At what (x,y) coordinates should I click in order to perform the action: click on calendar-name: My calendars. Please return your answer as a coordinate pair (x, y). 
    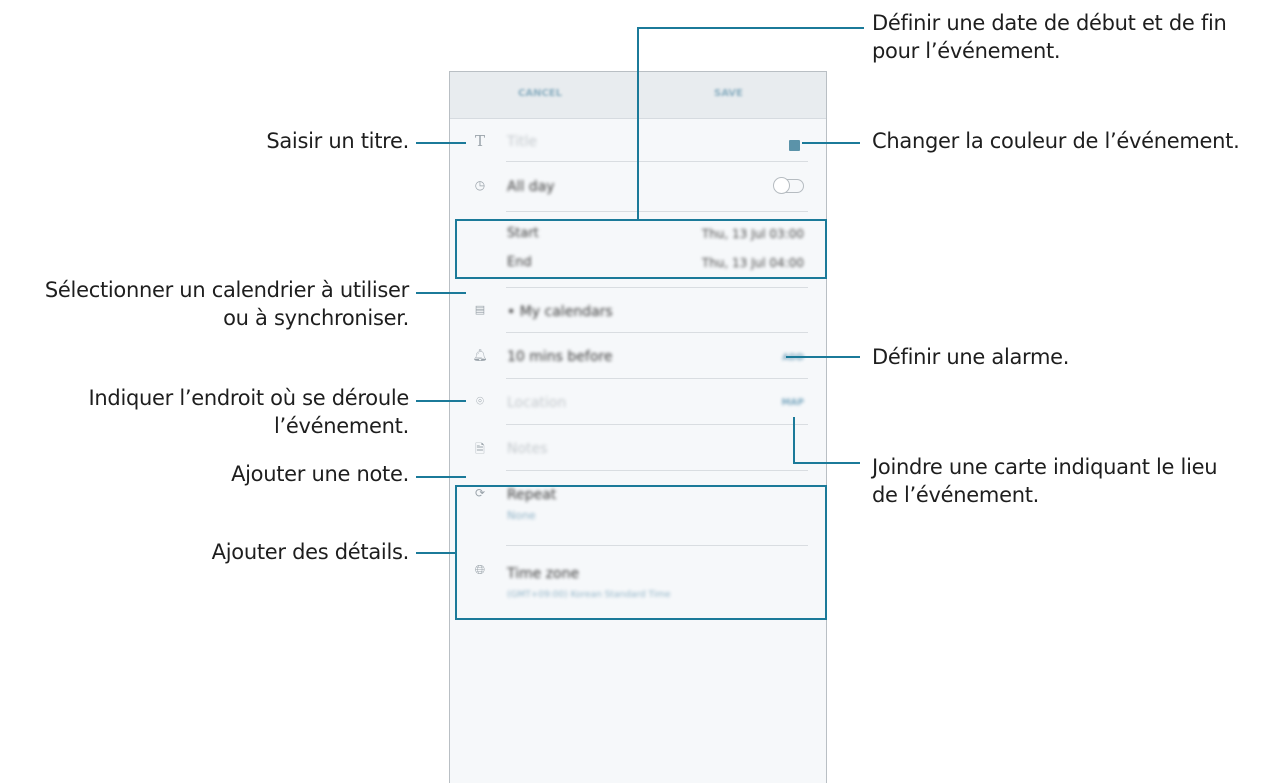
    Looking at the image, I should click on (566, 312).